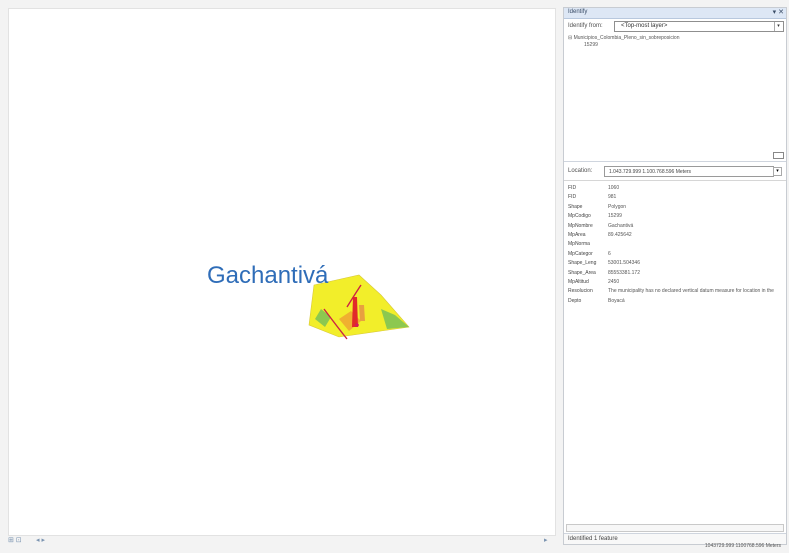  What do you see at coordinates (15, 540) in the screenshot?
I see `layout-toggle-icon: ⊞ ⊡` at bounding box center [15, 540].